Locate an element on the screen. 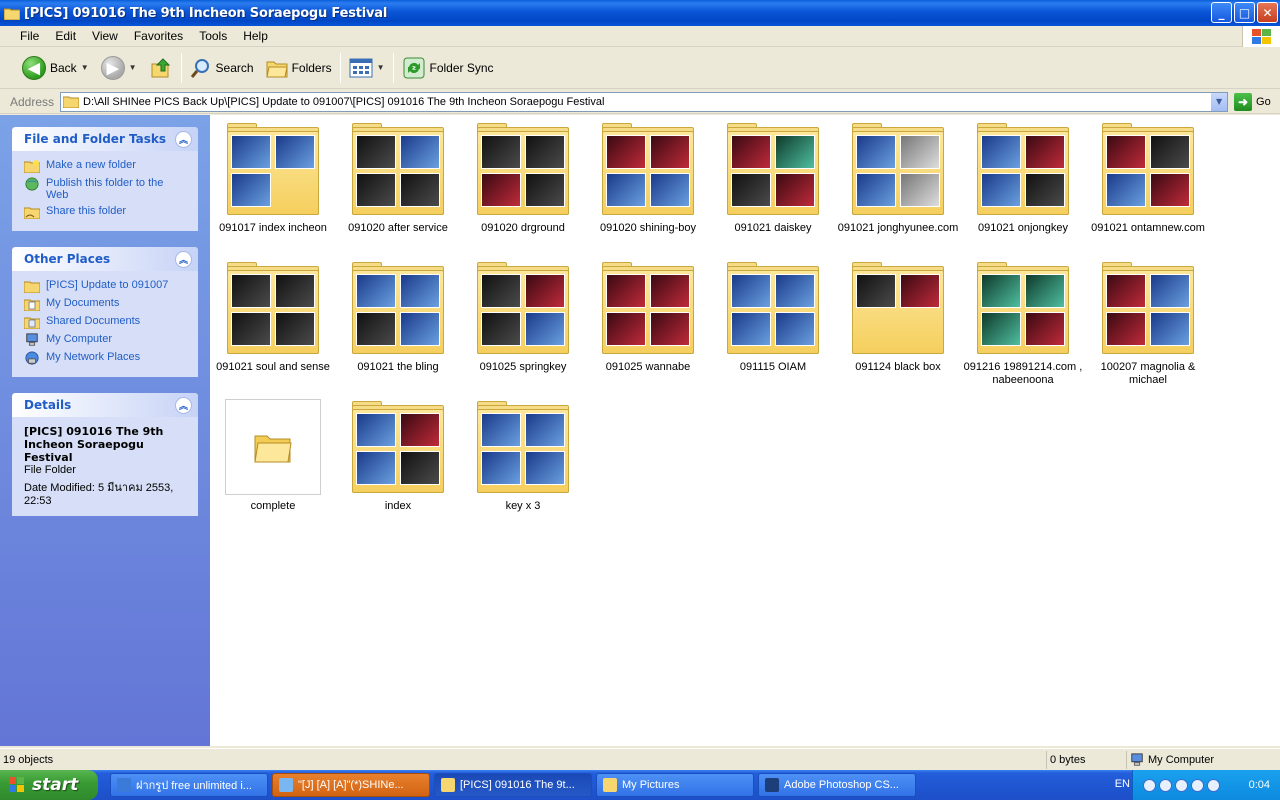 The image size is (1280, 800). place-my-documents: My Documents is located at coordinates (106, 304).